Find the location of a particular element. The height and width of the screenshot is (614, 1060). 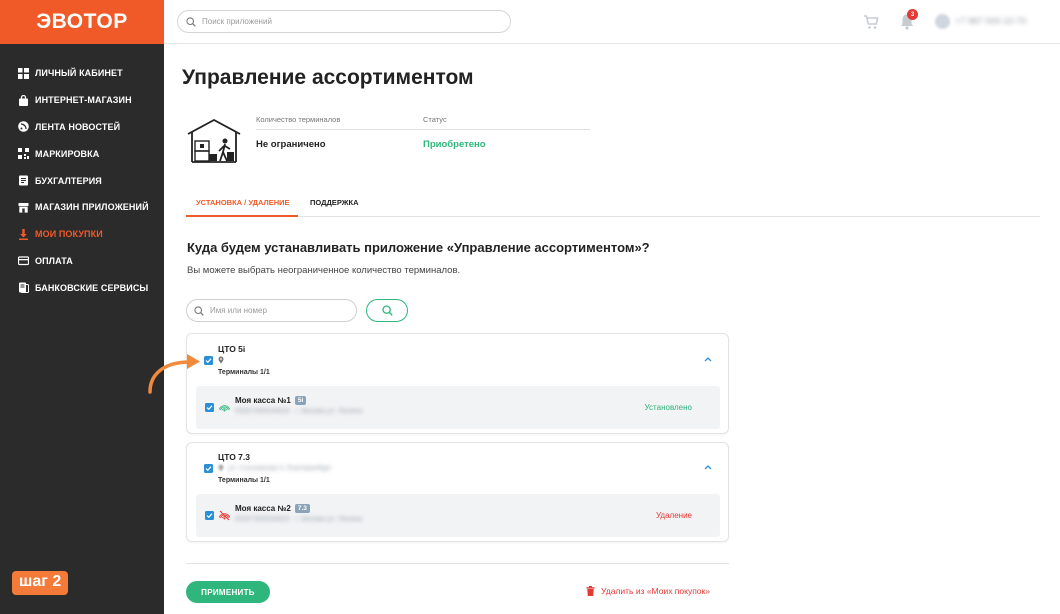

grid-icon is located at coordinates (23, 73).